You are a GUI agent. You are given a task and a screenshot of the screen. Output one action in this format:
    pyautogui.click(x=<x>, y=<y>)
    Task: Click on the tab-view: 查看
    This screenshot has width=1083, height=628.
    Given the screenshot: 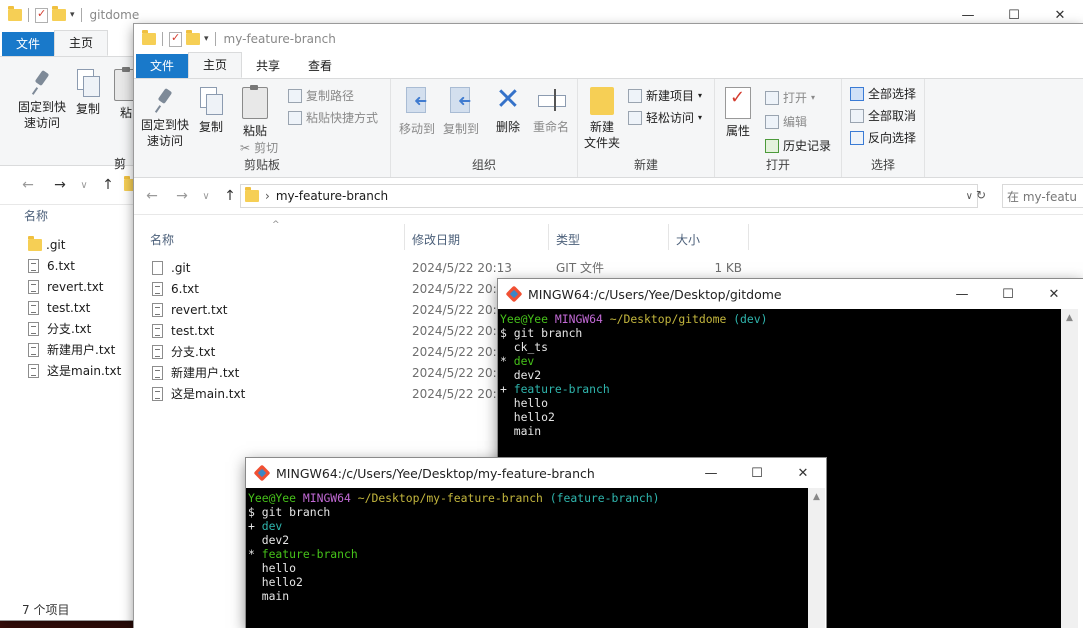 What is the action you would take?
    pyautogui.click(x=320, y=66)
    